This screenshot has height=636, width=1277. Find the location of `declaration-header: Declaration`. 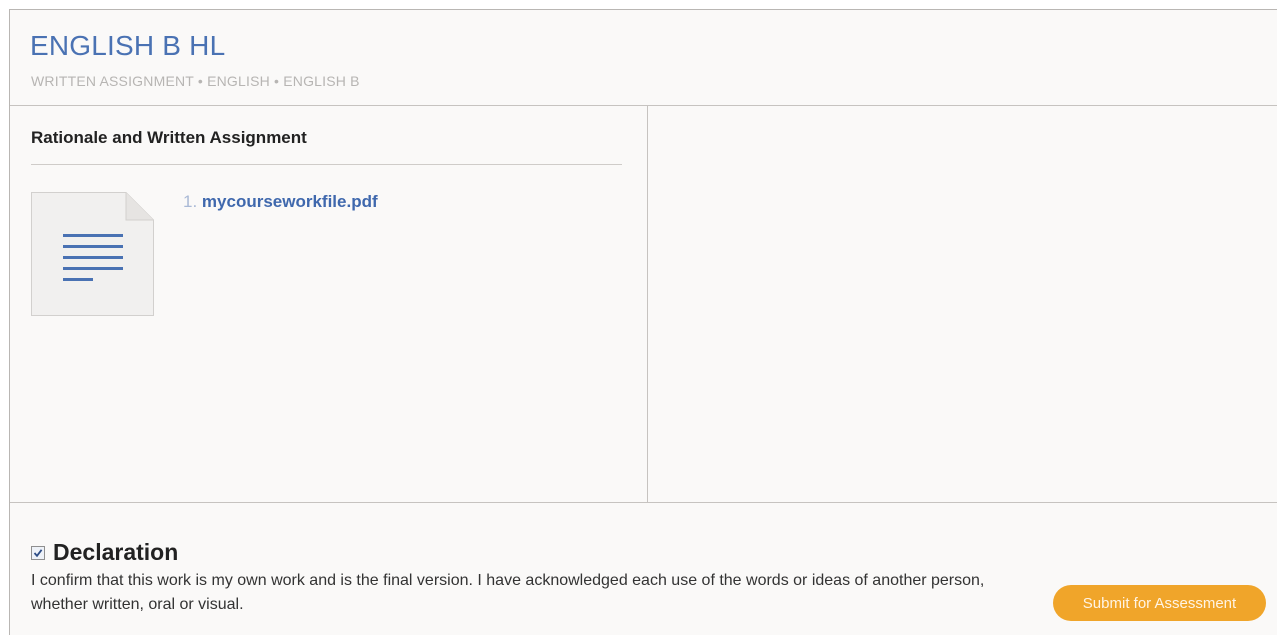

declaration-header: Declaration is located at coordinates (104, 552).